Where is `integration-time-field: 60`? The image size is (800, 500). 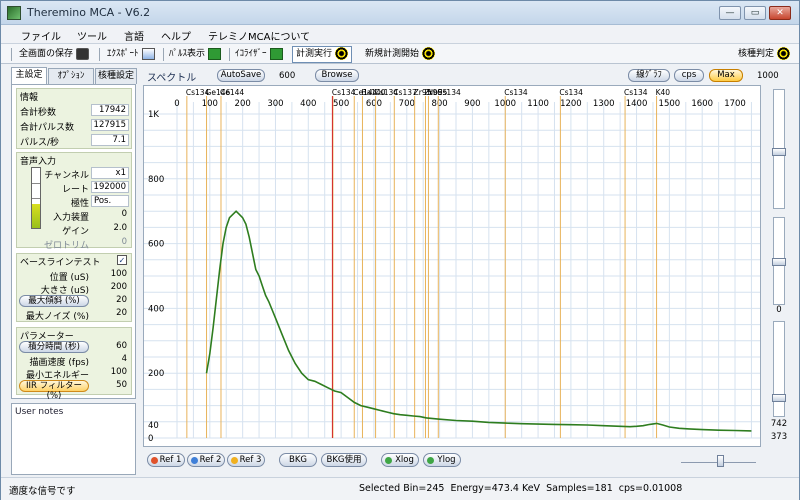
integration-time-field: 60 is located at coordinates (110, 347).